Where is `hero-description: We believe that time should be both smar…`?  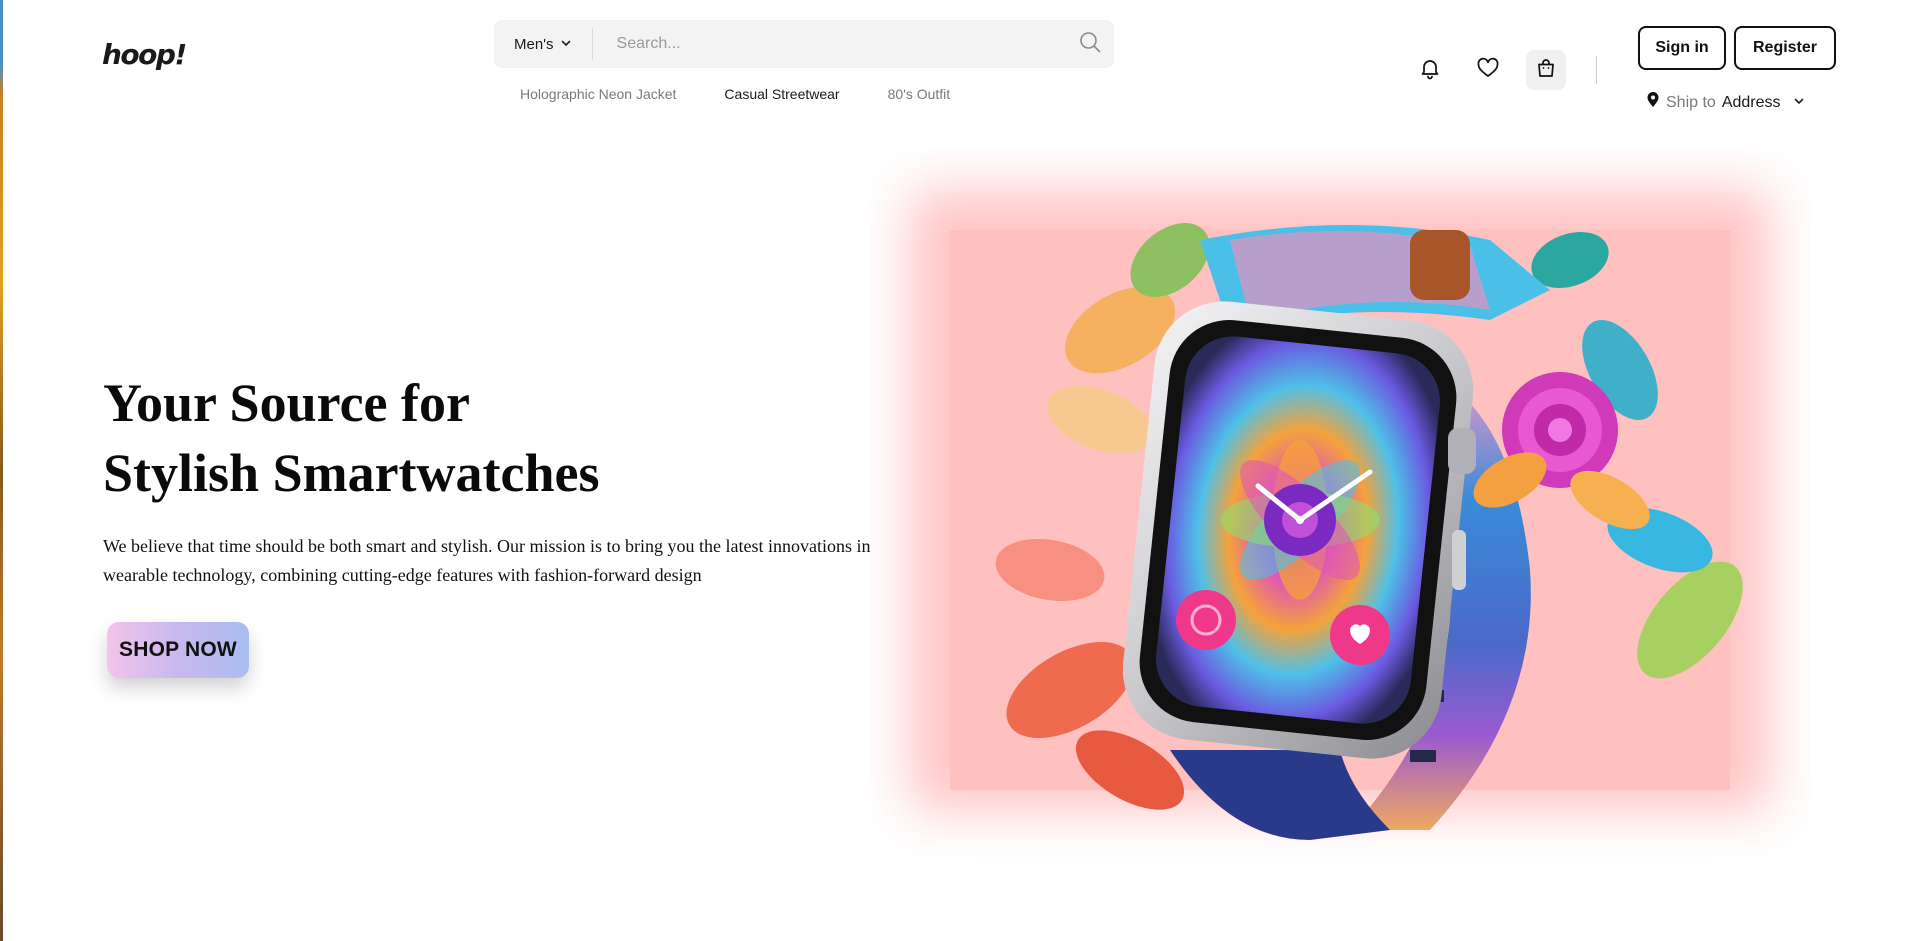 hero-description: We believe that time should be both smar… is located at coordinates (487, 560).